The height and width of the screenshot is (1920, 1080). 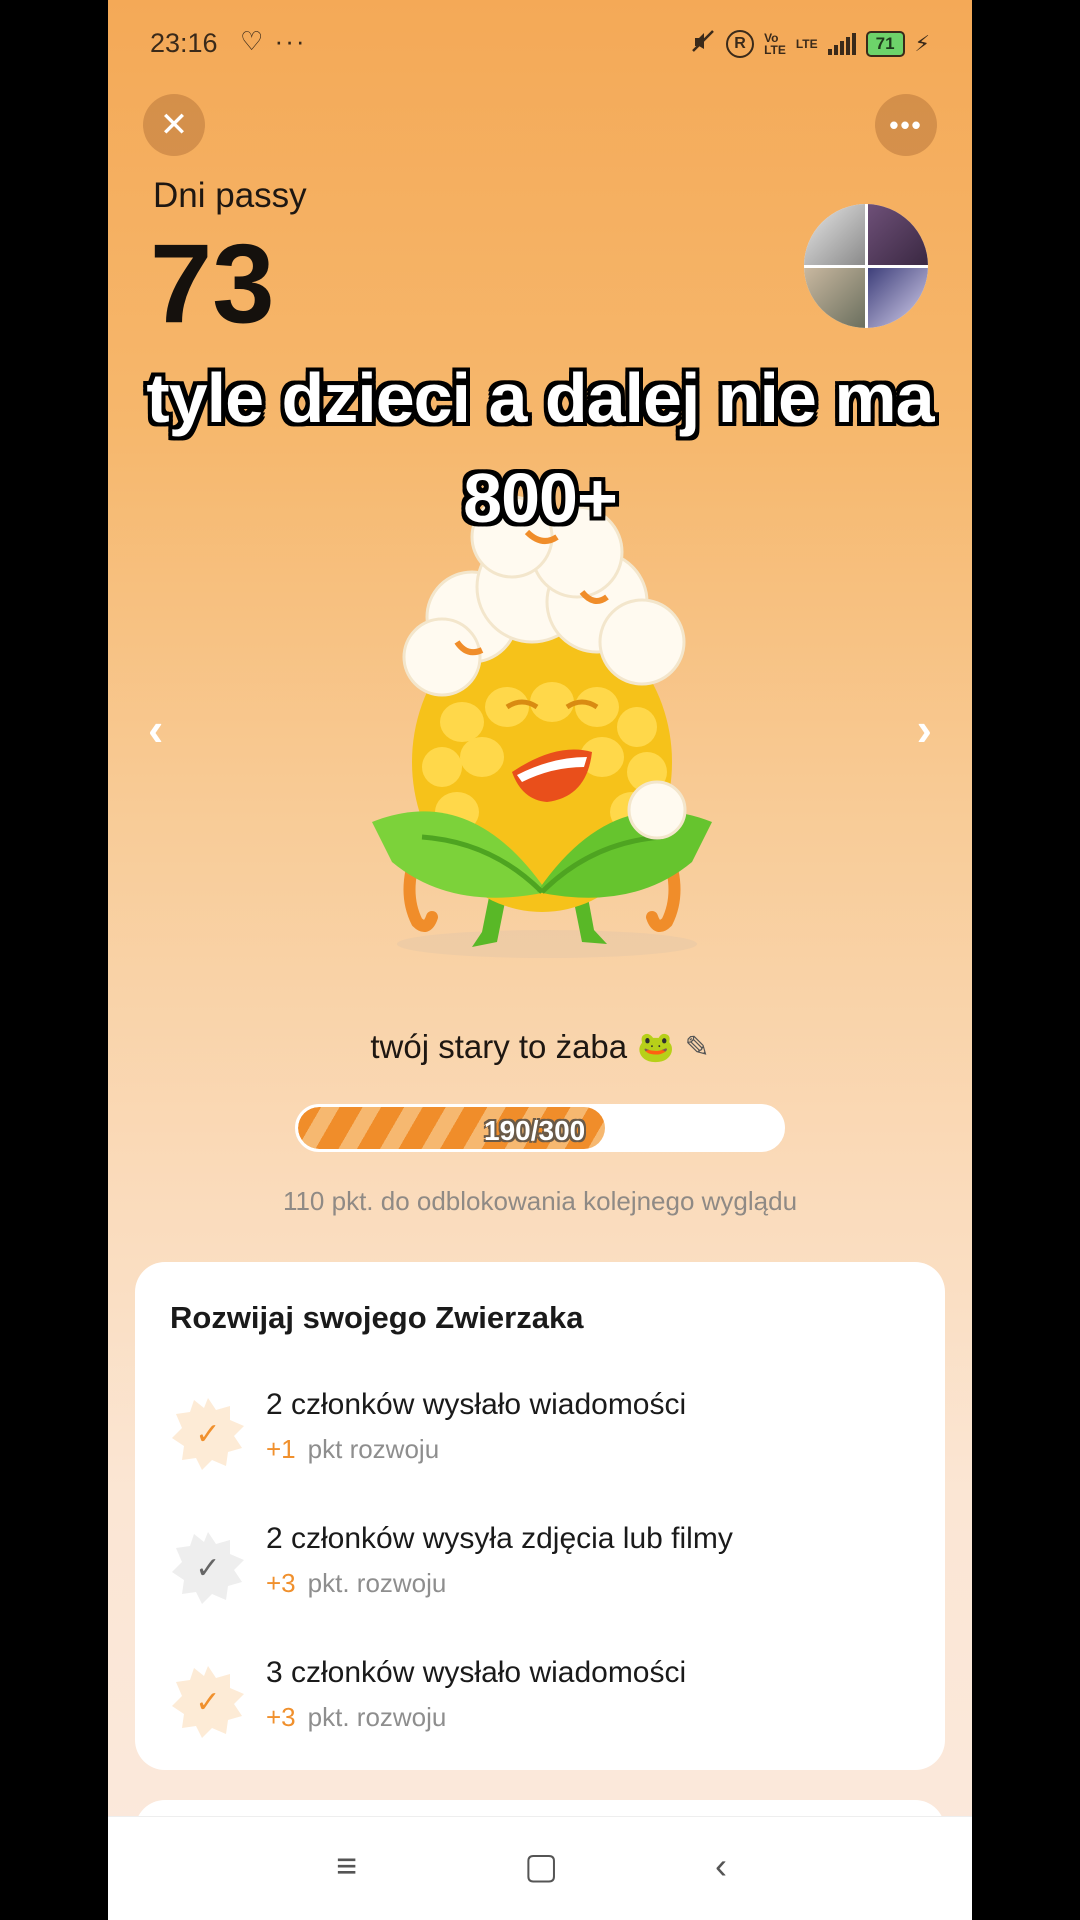 I want to click on frog-emoji-icon: 🐸, so click(x=656, y=1047).